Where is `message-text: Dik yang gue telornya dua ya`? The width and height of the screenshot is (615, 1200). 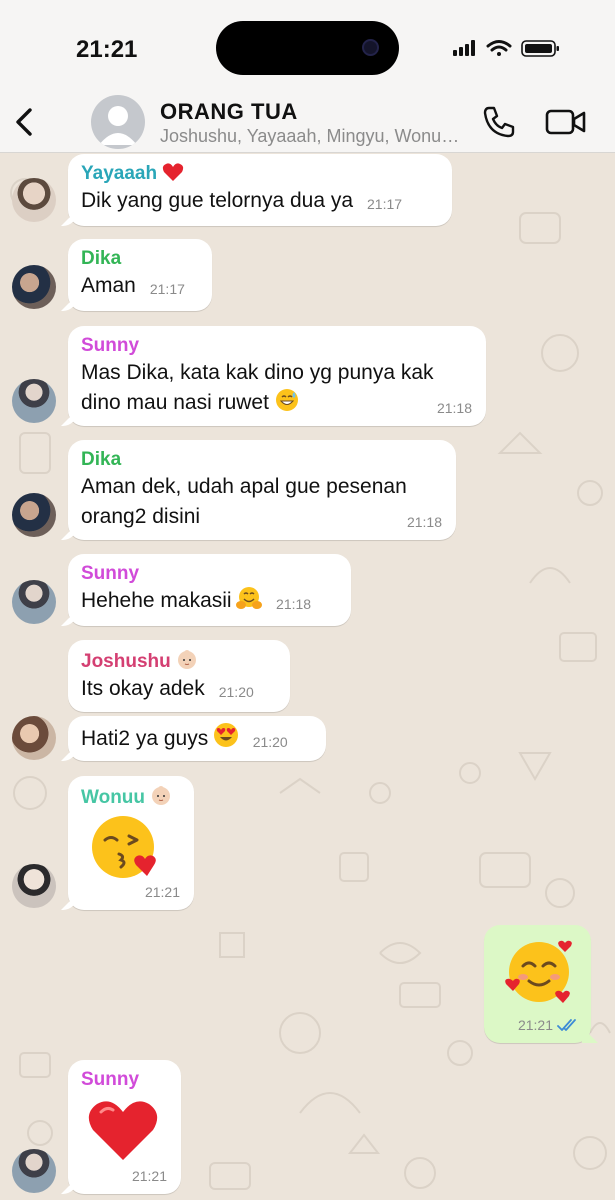 message-text: Dik yang gue telornya dua ya is located at coordinates (217, 200).